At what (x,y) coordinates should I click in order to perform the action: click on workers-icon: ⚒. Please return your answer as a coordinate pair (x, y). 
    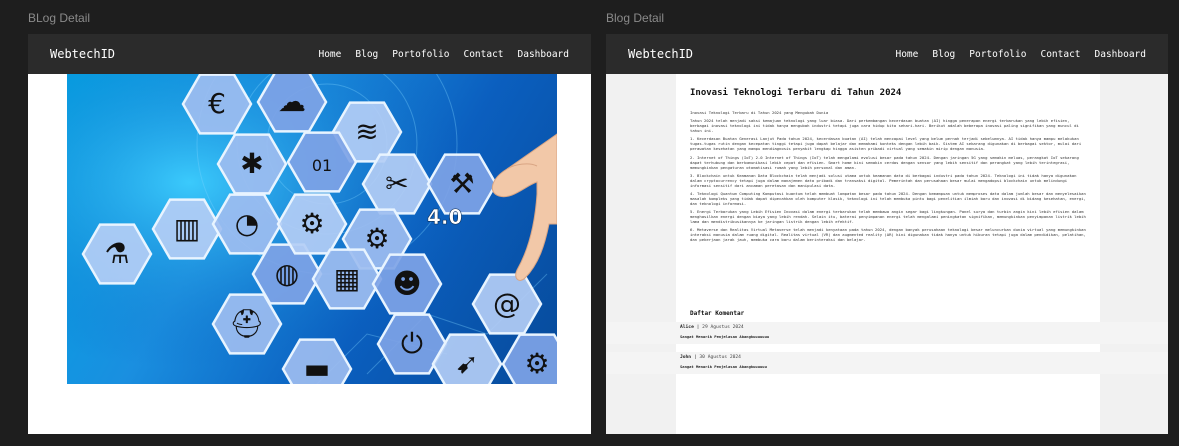
    Looking at the image, I should click on (461, 183).